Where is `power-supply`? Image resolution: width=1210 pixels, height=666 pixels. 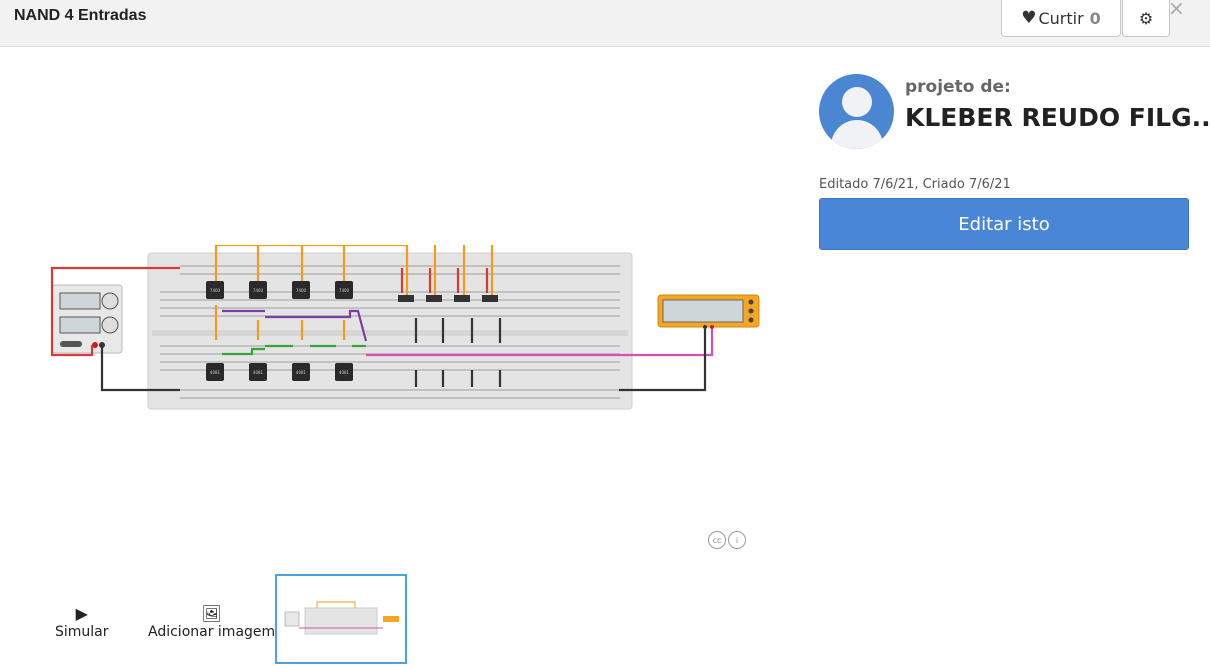 power-supply is located at coordinates (87, 319).